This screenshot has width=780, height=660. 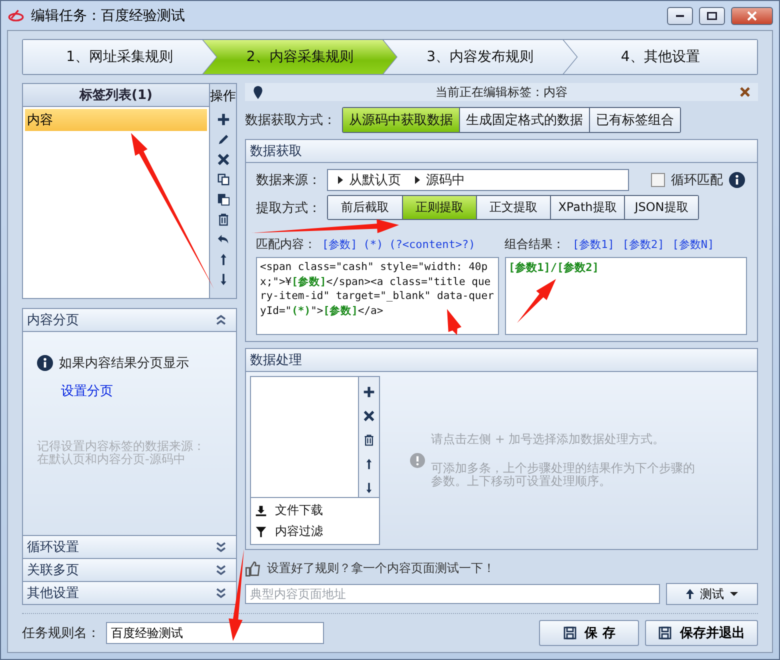 I want to click on save-button: 保 存, so click(x=589, y=633).